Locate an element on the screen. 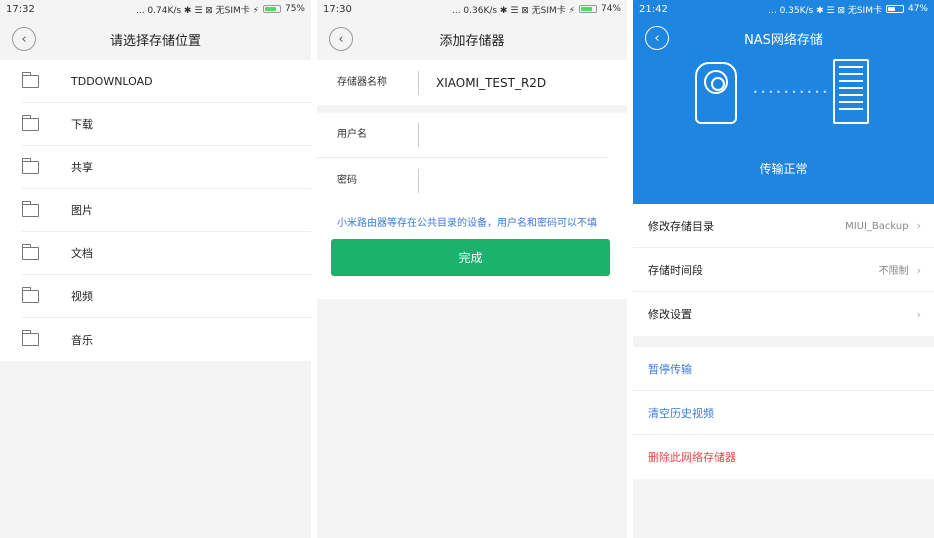  storage-period-row: 存储时间段 不限制 › is located at coordinates (783, 270).